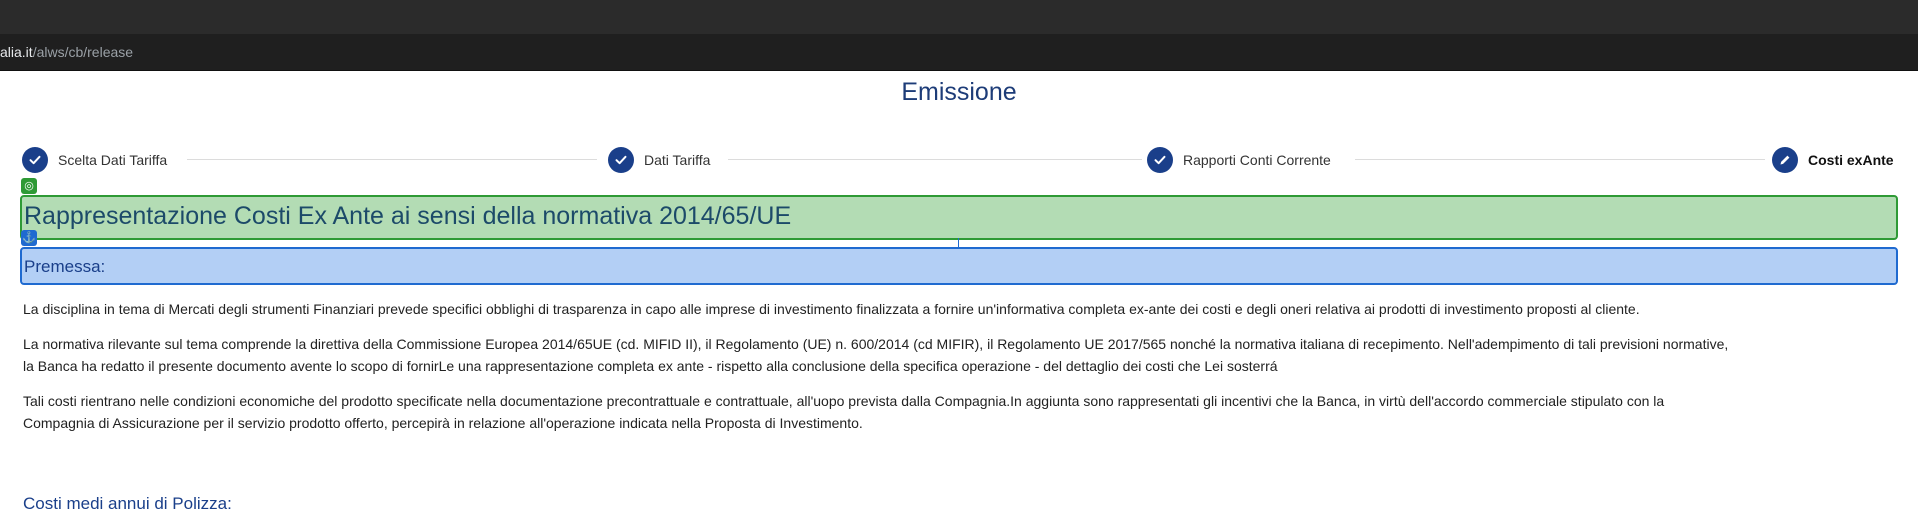 The width and height of the screenshot is (1918, 514). I want to click on step-scelta-dati-tariffa: Scelta Dati Tariffa, so click(94, 160).